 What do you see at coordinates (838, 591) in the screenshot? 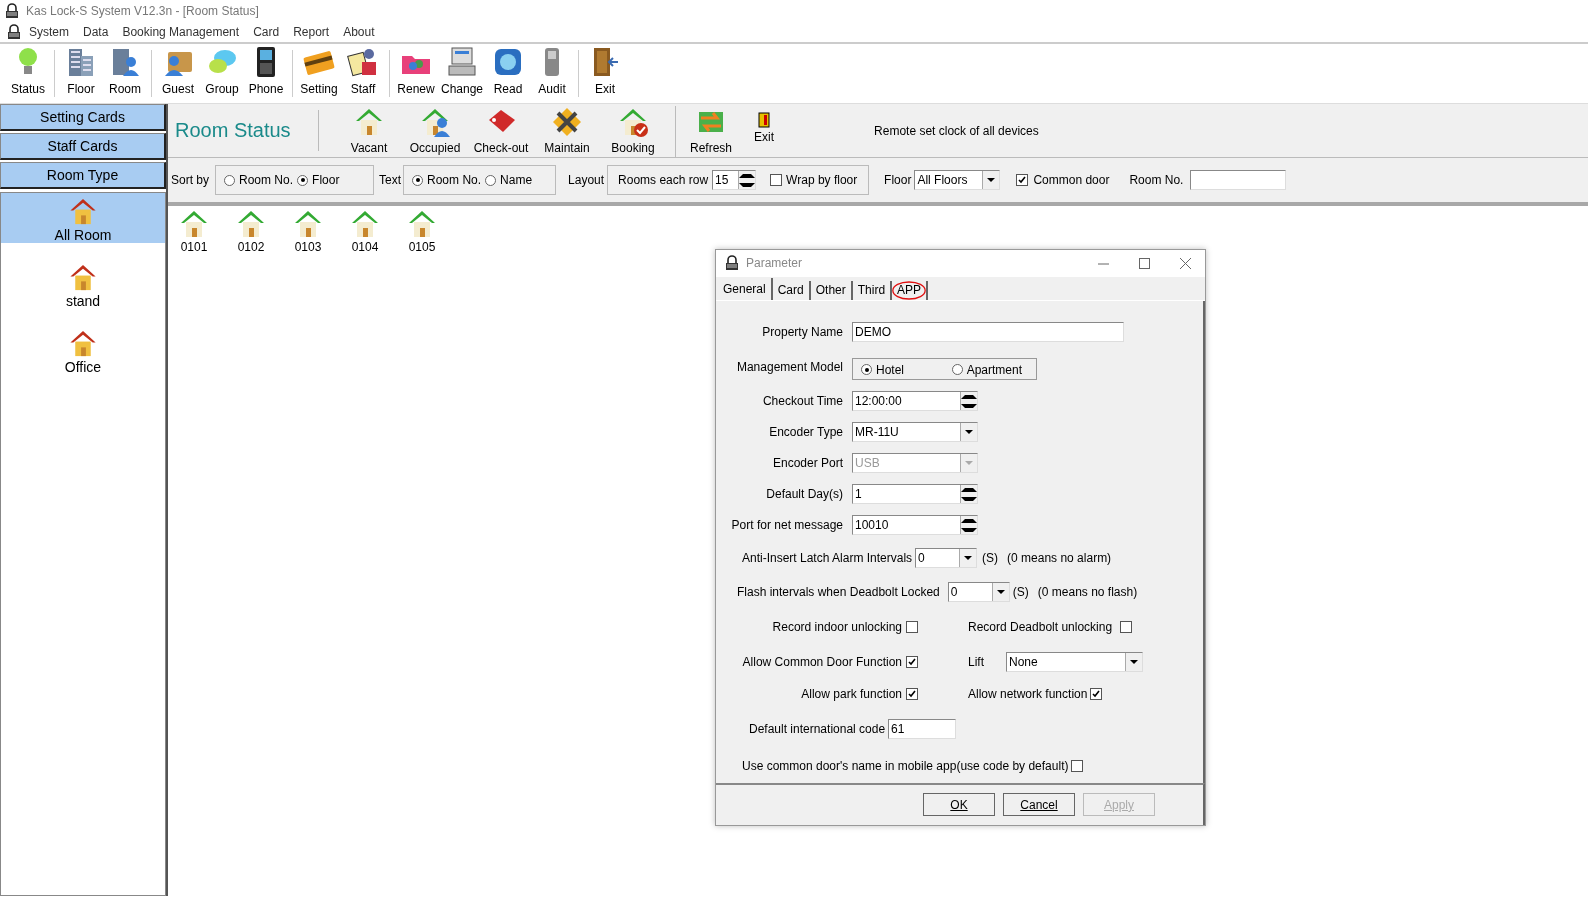
I see `field-label: Flash intervals when Deadbolt Locked` at bounding box center [838, 591].